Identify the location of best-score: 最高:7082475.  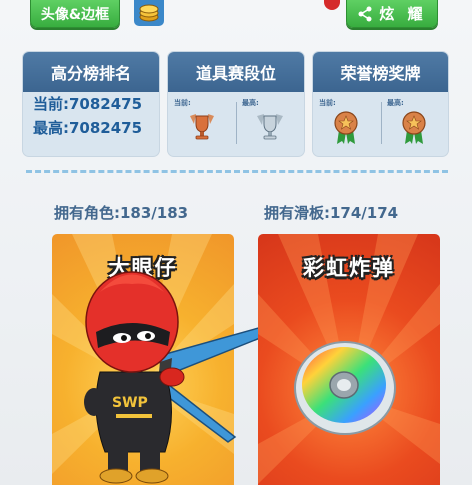
(88, 128).